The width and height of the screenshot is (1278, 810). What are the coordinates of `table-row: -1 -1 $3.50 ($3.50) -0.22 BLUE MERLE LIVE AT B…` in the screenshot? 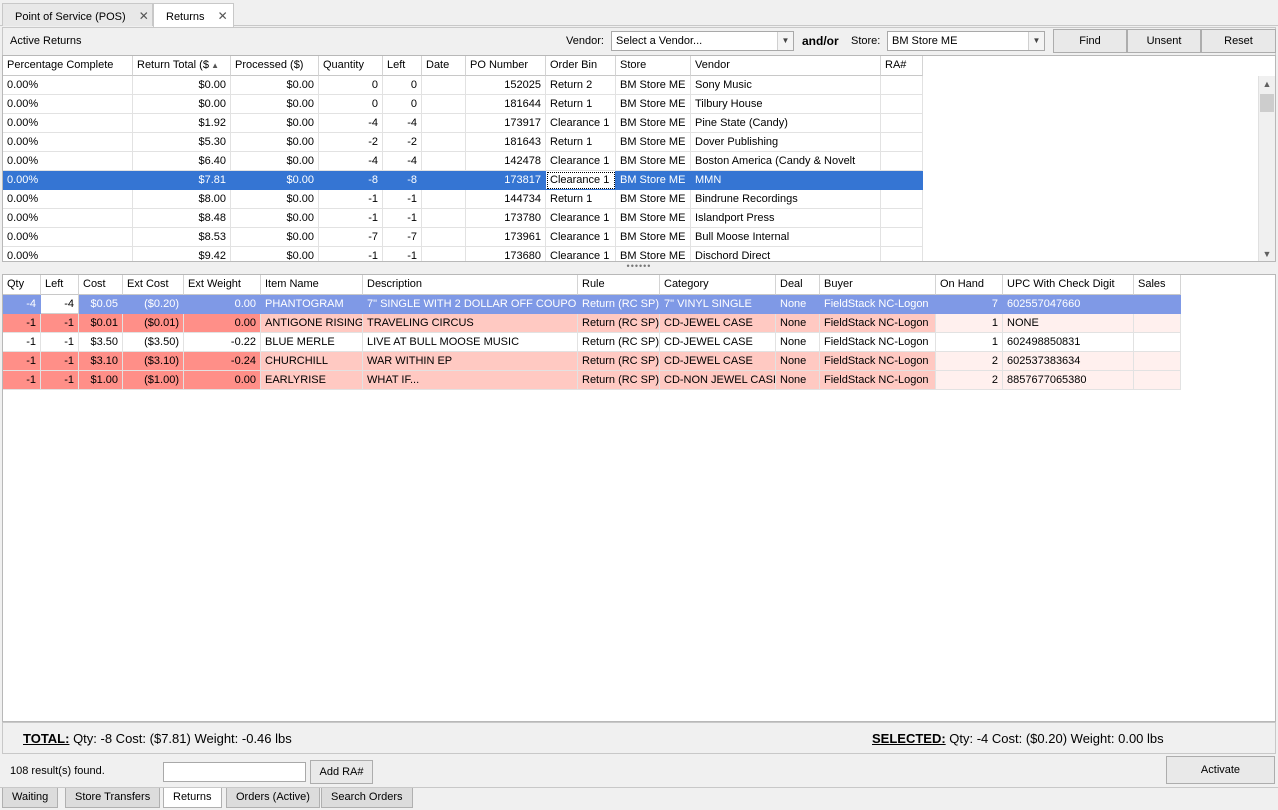 It's located at (592, 342).